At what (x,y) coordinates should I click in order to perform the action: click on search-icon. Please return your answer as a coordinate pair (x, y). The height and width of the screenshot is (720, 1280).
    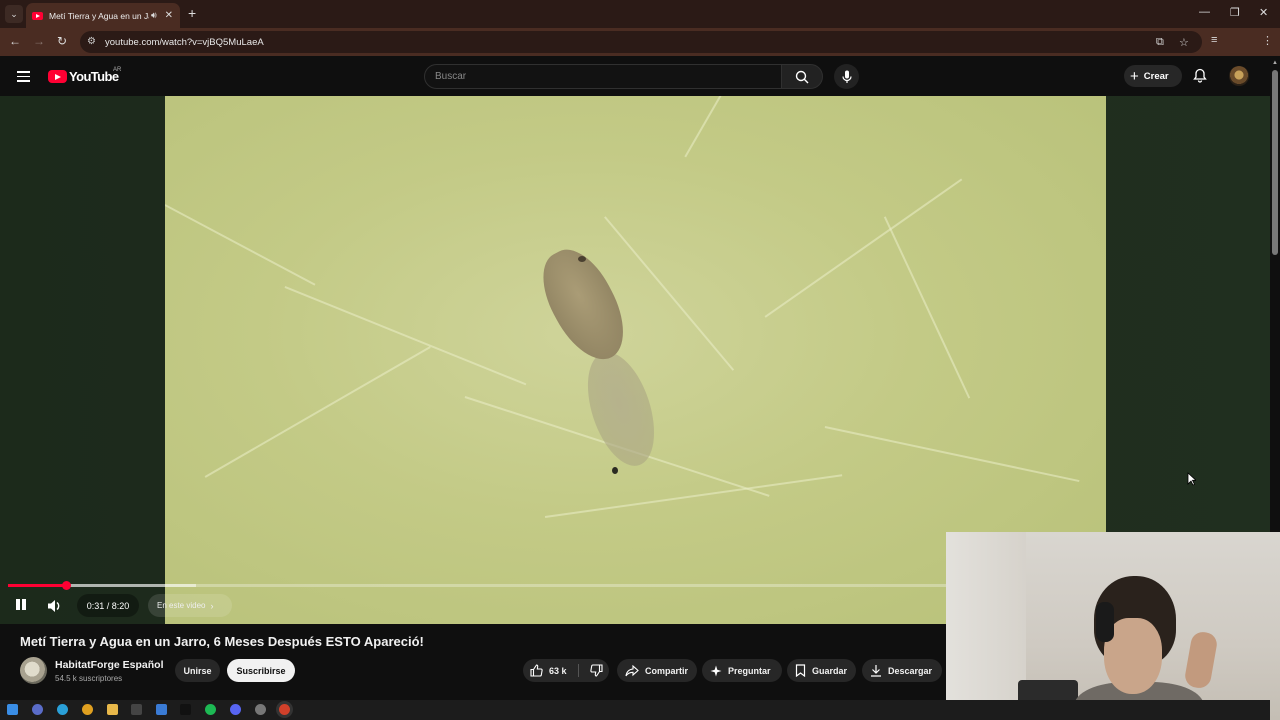
    Looking at the image, I should click on (802, 76).